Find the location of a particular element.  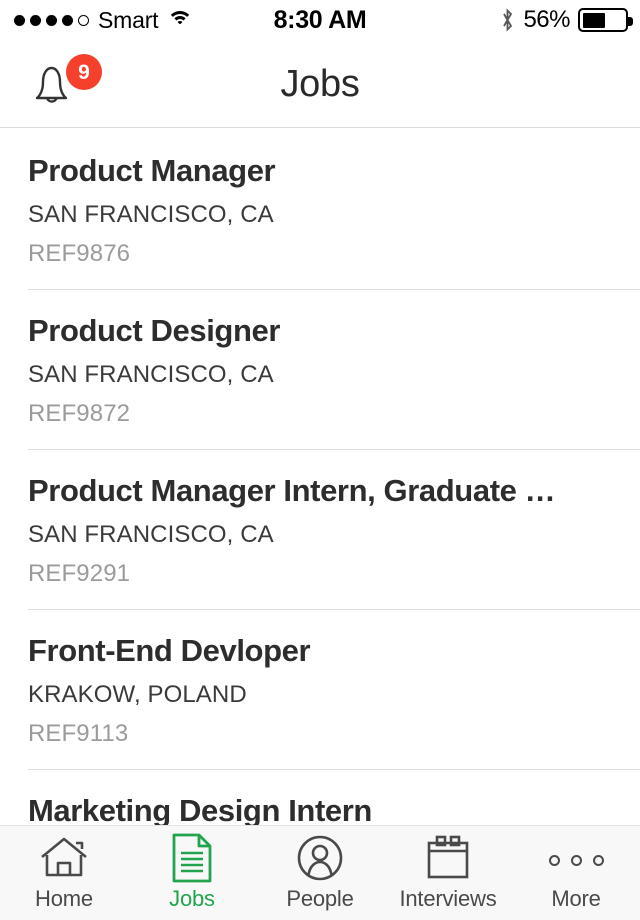

tab-more: More is located at coordinates (576, 873).